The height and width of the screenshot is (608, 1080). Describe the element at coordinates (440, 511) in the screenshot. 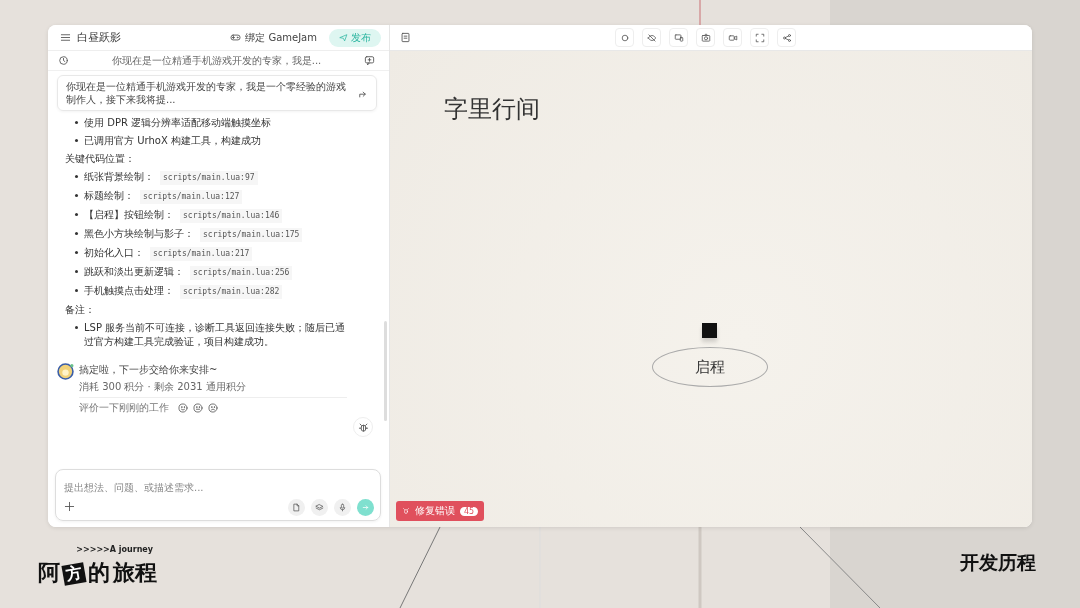

I see `fix-errors-button: 修复错误 45` at that location.